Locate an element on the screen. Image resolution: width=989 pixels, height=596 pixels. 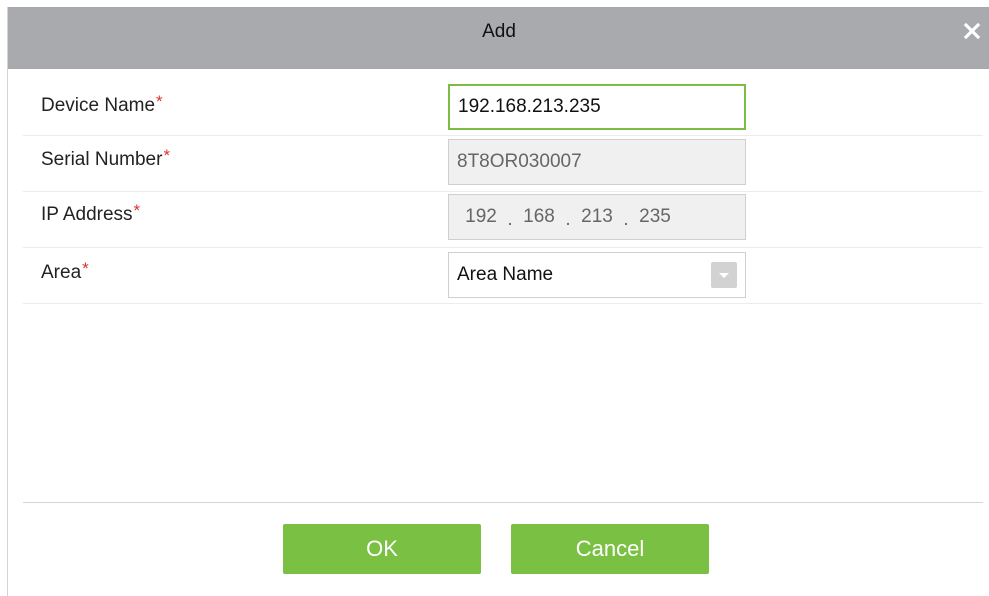
dialog-titlebar: Add is located at coordinates (498, 38).